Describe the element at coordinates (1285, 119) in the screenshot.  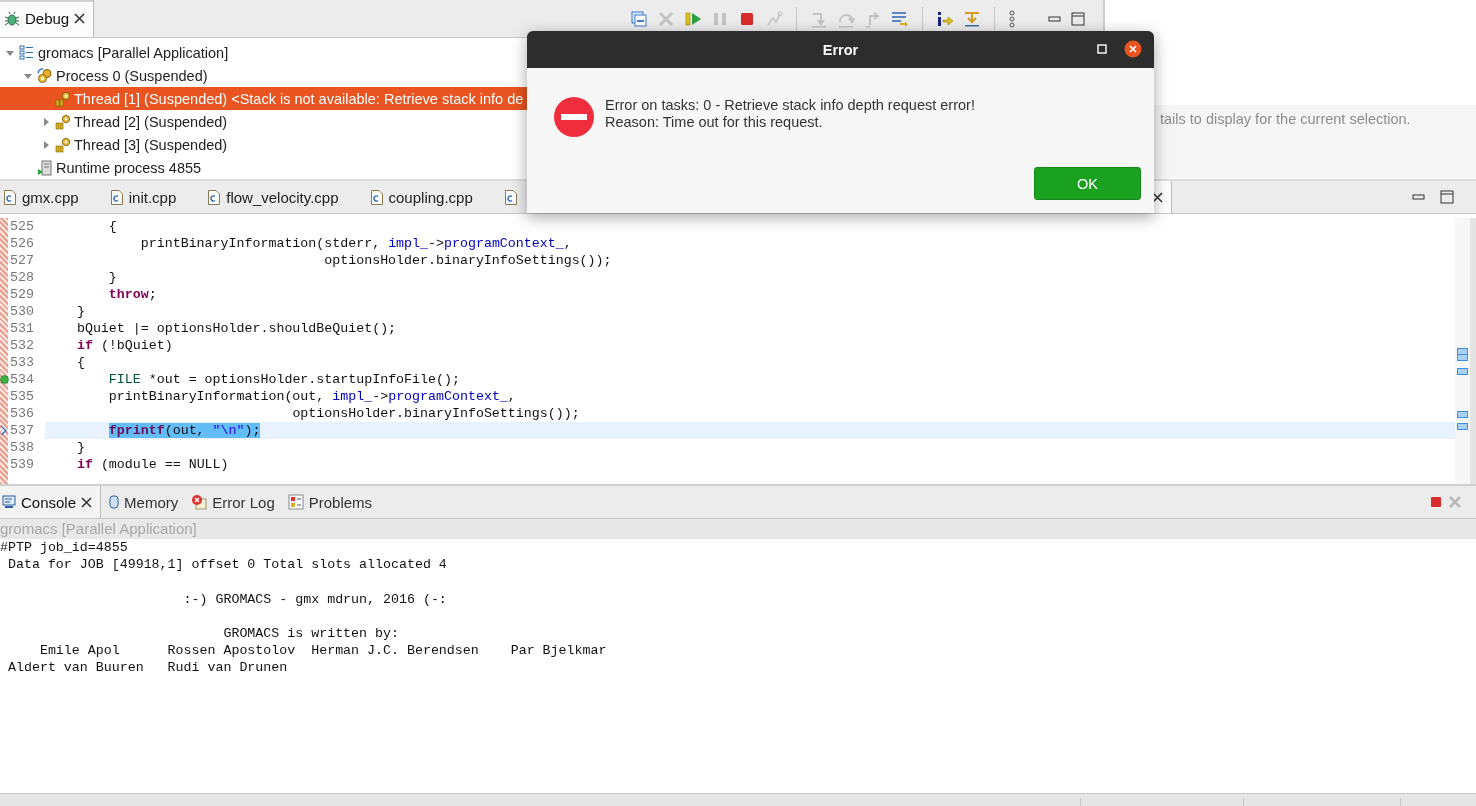
I see `details-message: tails to display for the current selection.` at that location.